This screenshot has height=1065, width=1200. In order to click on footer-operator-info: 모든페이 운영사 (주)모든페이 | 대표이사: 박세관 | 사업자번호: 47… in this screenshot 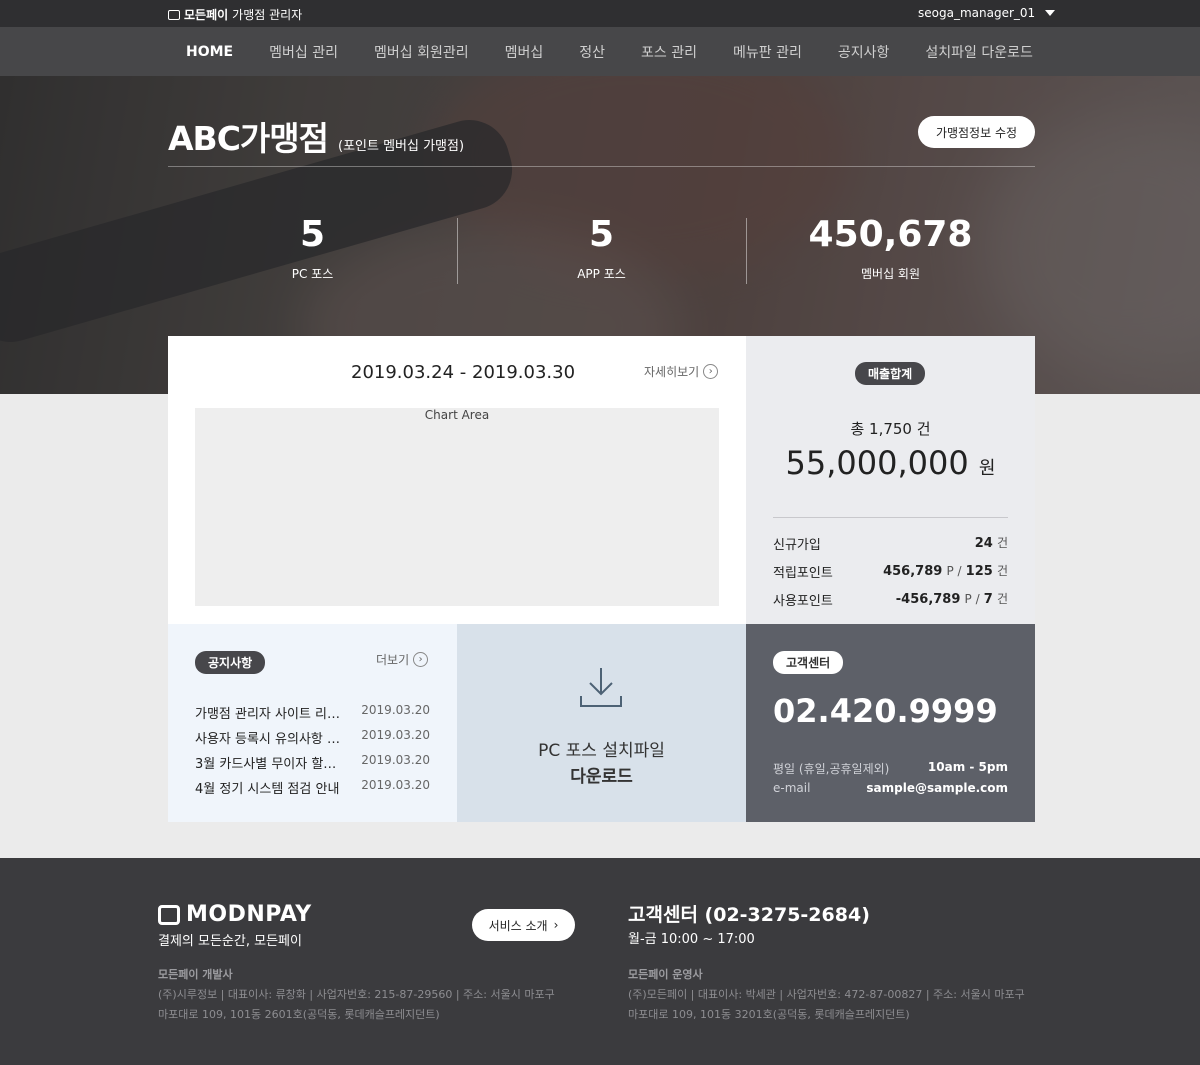, I will do `click(826, 995)`.